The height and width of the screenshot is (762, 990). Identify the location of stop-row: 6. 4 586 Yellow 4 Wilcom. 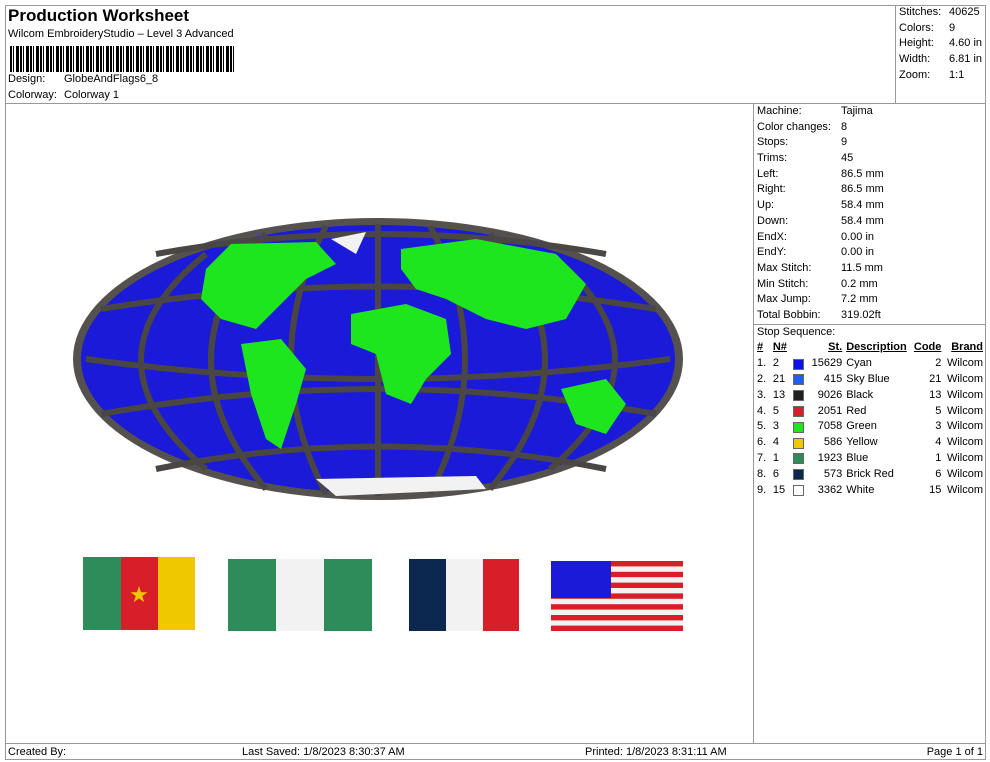
(870, 443).